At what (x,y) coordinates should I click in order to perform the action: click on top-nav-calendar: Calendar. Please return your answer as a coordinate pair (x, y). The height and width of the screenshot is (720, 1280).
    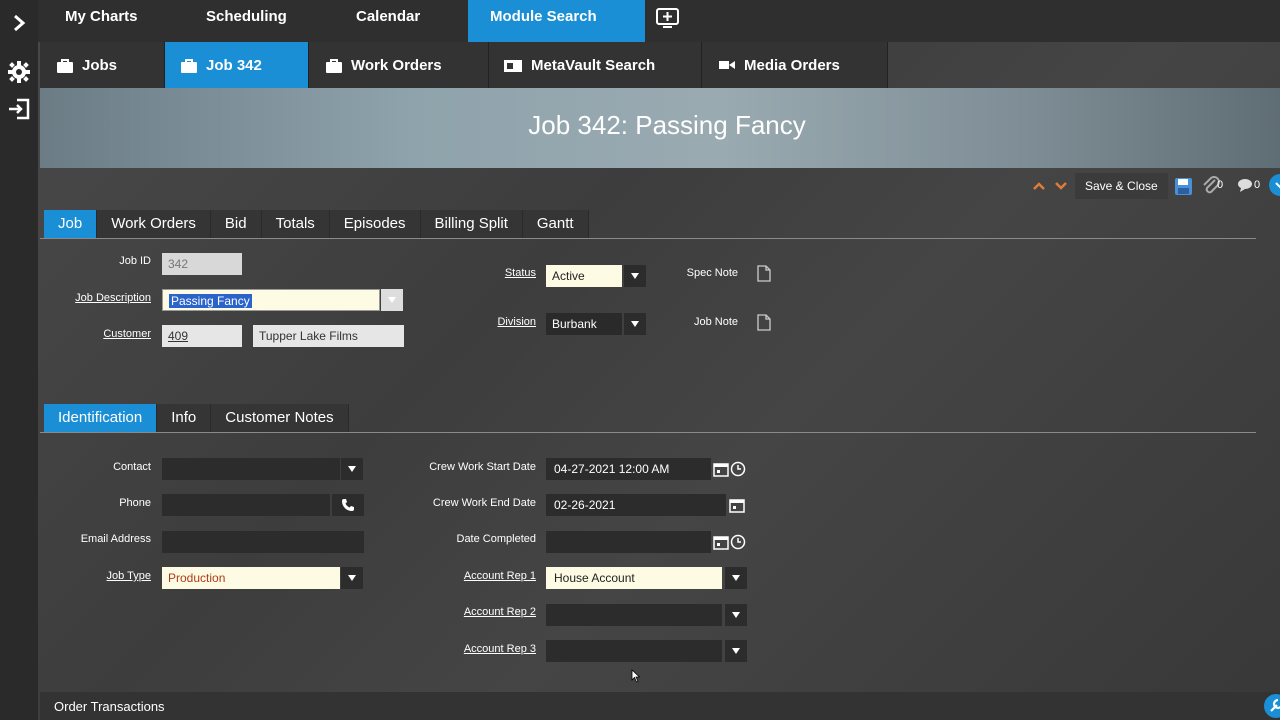
    Looking at the image, I should click on (401, 21).